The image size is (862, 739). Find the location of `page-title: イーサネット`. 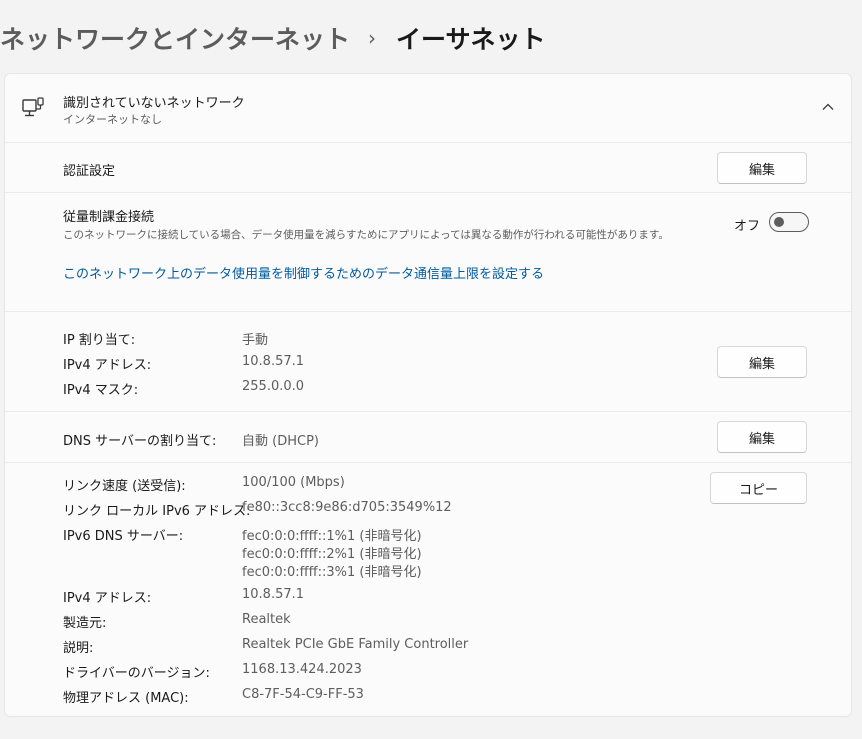

page-title: イーサネット is located at coordinates (471, 39).